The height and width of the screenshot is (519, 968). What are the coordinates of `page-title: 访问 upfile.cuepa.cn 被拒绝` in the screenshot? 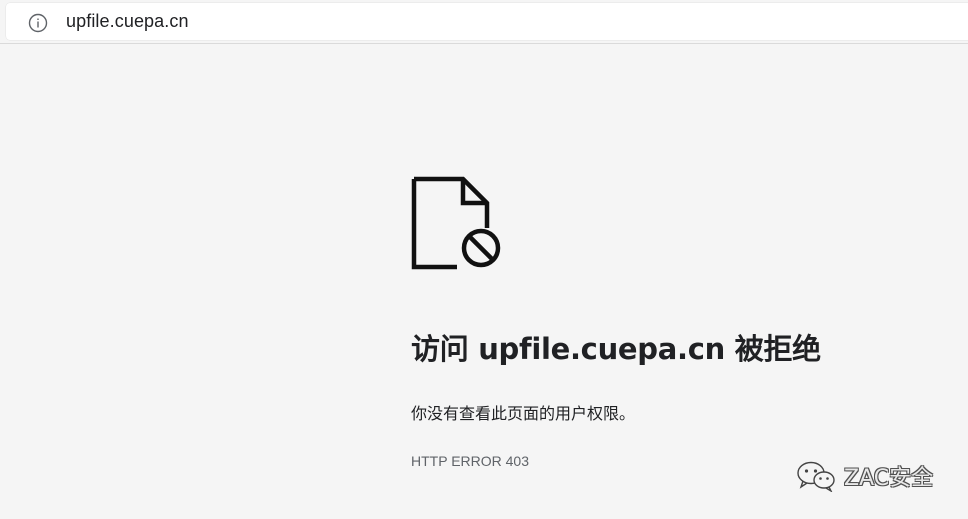 It's located at (616, 349).